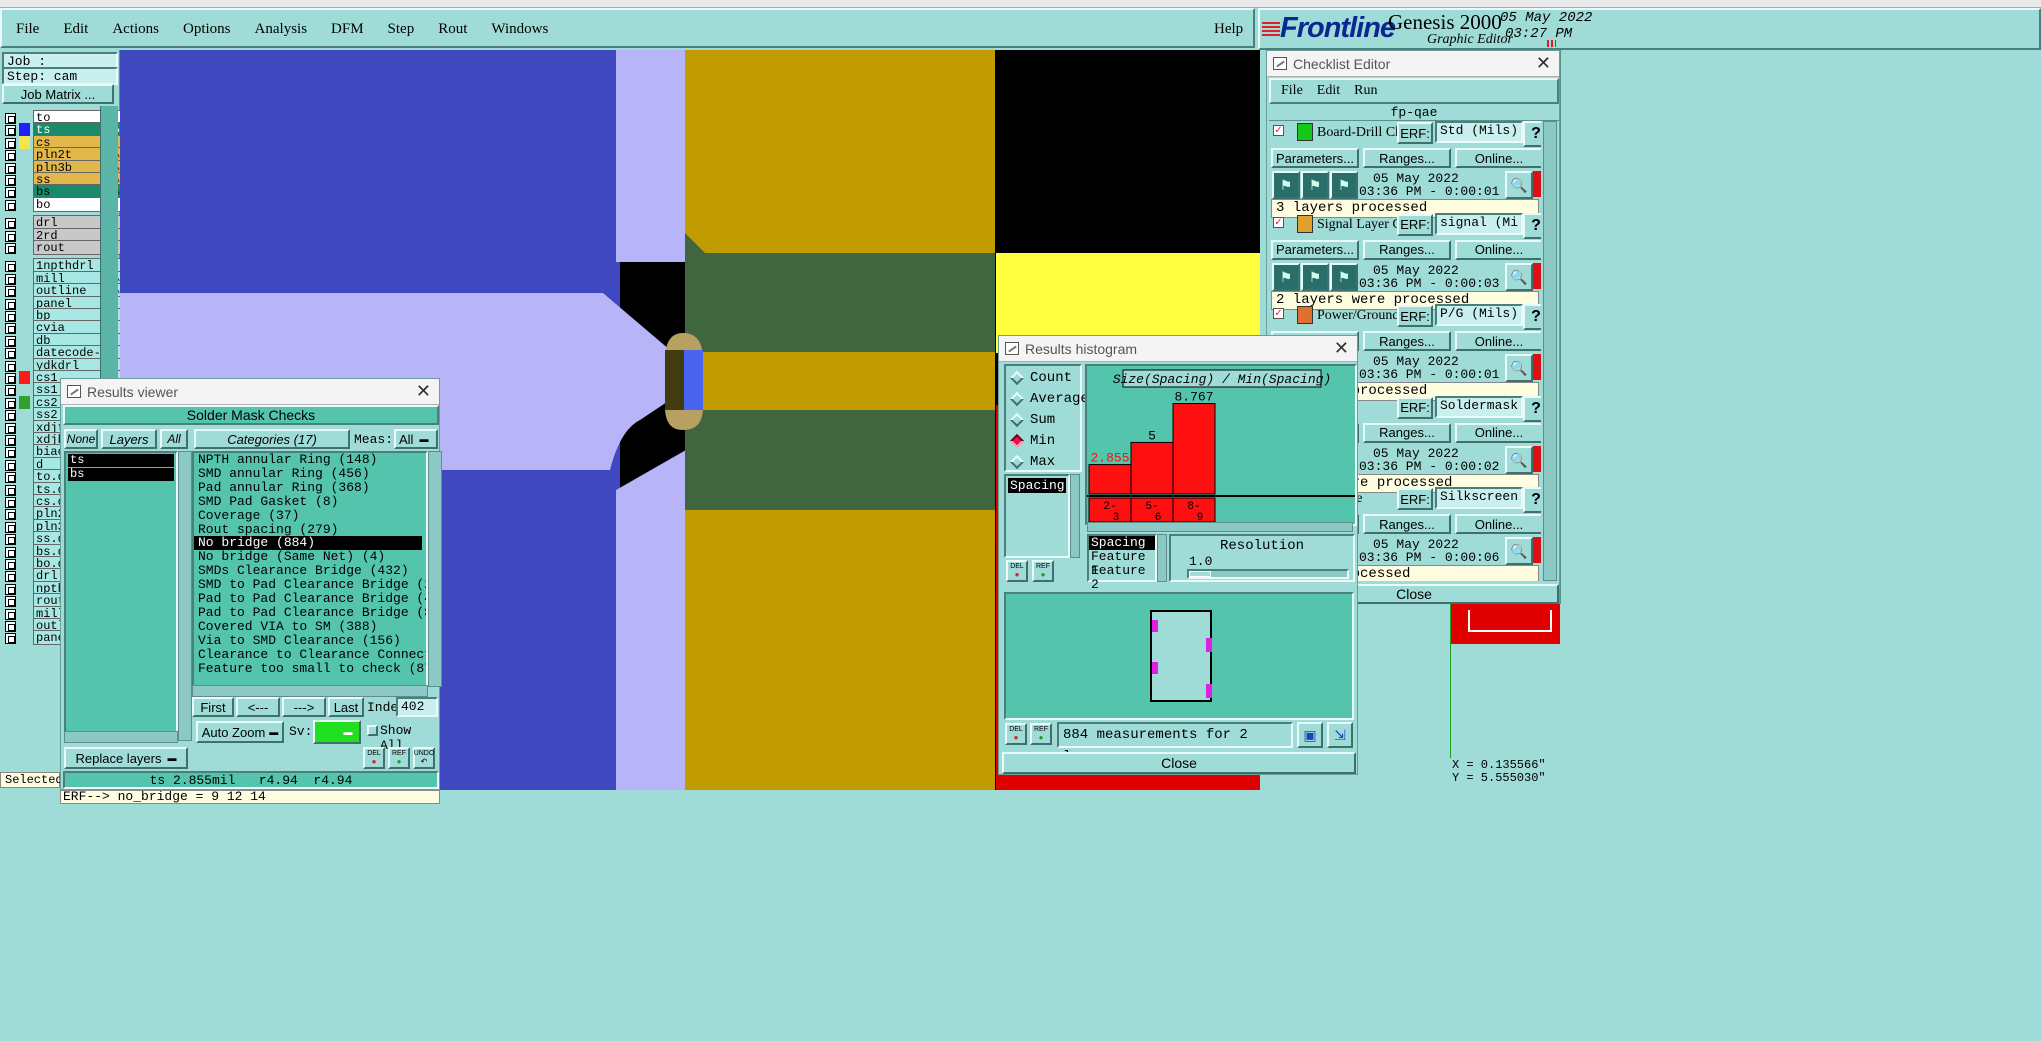 This screenshot has width=2041, height=1041. What do you see at coordinates (310, 473) in the screenshot?
I see `category-item: SMD annular Ring (456)` at bounding box center [310, 473].